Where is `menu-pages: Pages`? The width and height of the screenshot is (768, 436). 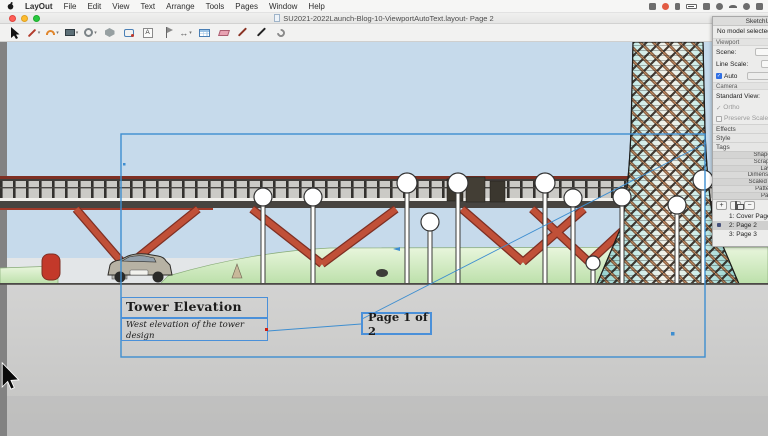 menu-pages: Pages is located at coordinates (246, 6).